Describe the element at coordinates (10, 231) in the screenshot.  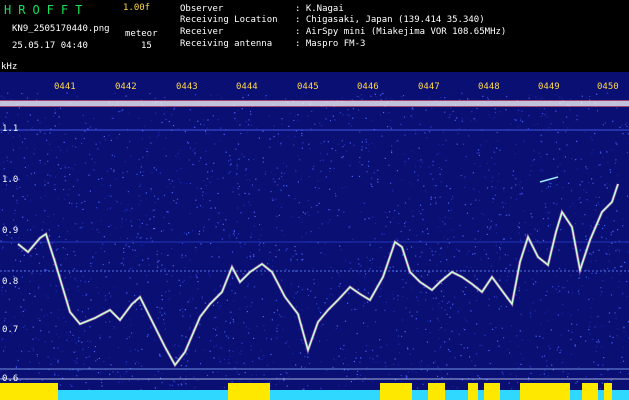
I see `y-tick-label: 0.9` at that location.